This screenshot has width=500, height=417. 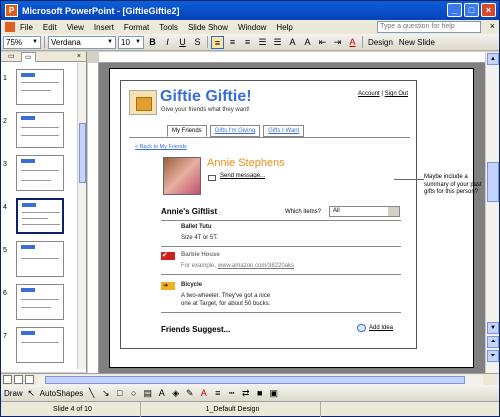 I want to click on underline-button: U, so click(x=182, y=42).